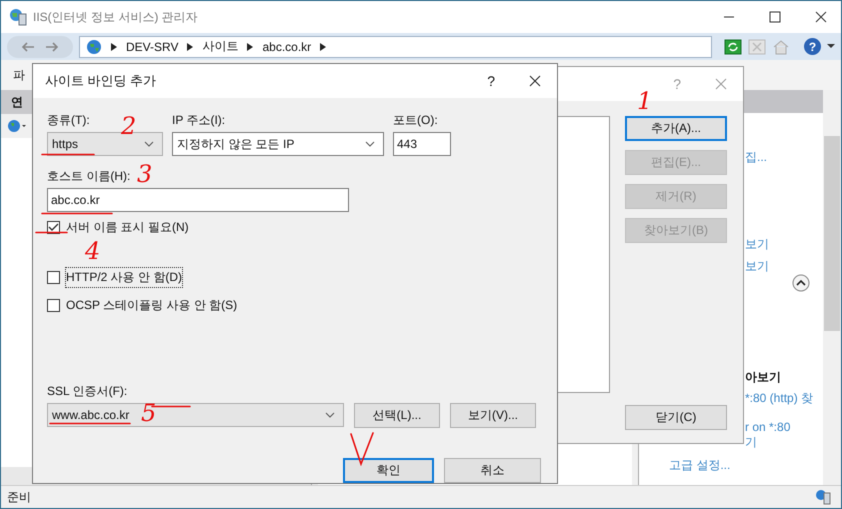  I want to click on dialog-button: 취소, so click(492, 470).